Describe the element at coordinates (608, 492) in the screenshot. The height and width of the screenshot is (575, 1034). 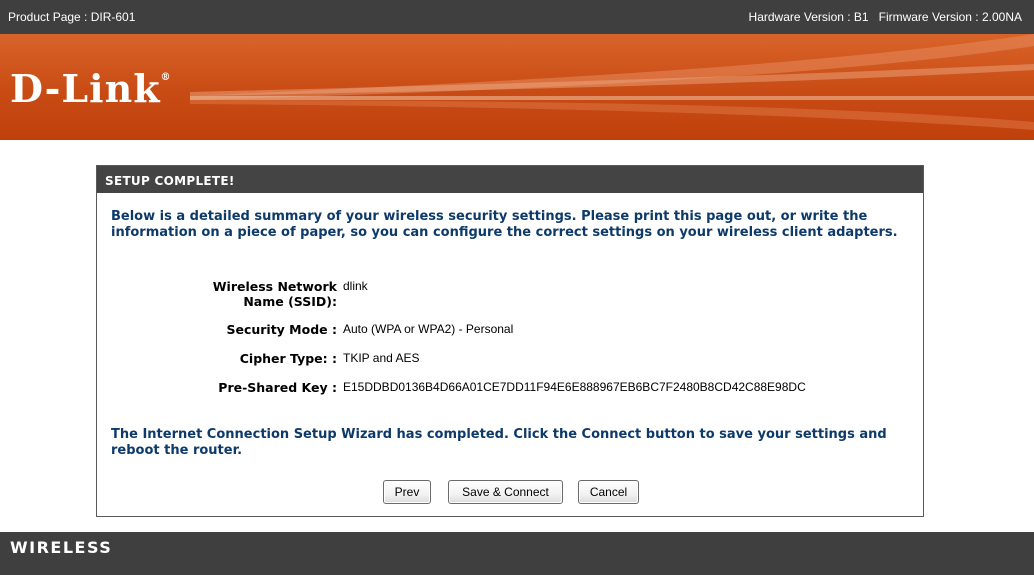
I see `cancel-button: Cancel` at that location.